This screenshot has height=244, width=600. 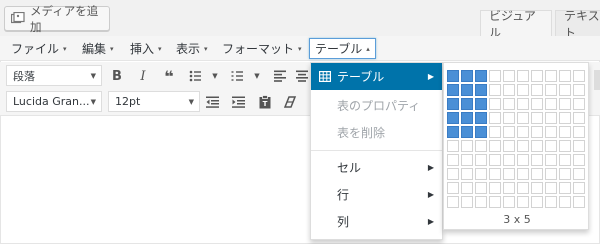 I want to click on menu-format: フォーマット ▾, so click(x=262, y=48).